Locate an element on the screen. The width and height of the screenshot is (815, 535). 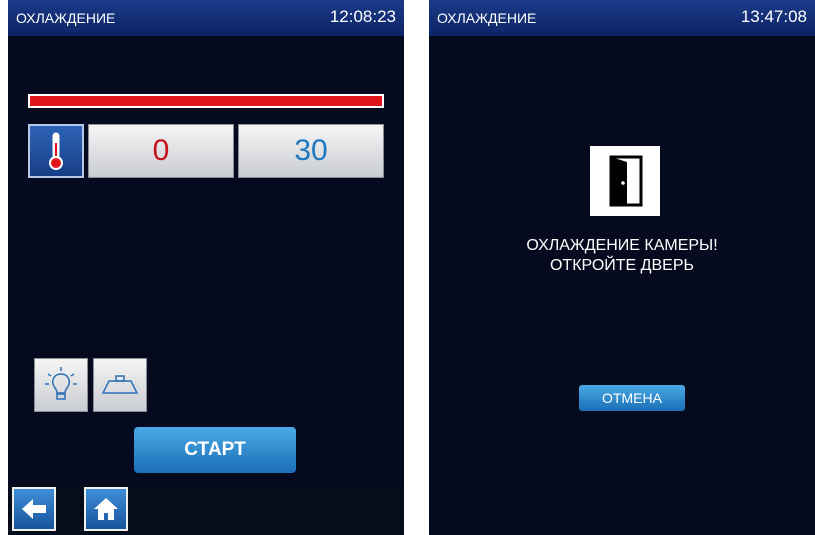
progress-fill is located at coordinates (206, 101).